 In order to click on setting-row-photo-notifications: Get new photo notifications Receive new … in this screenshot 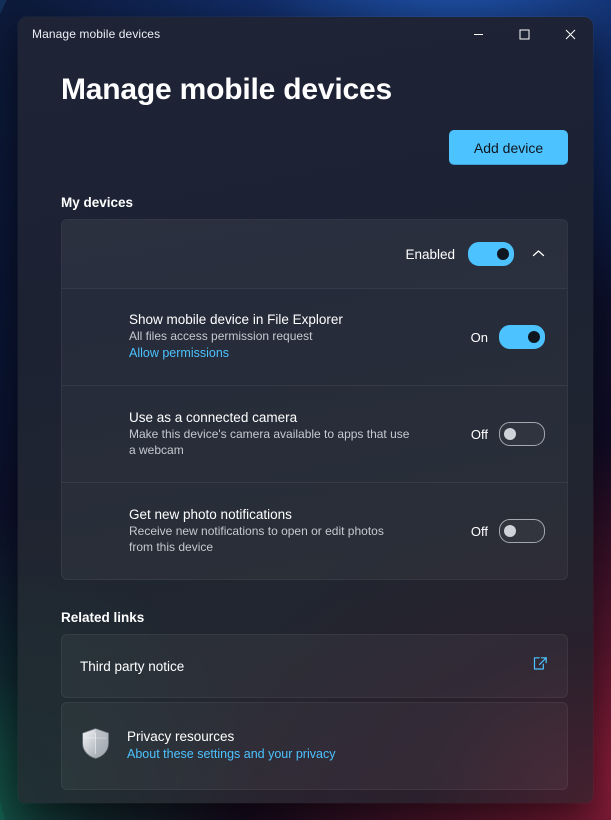, I will do `click(314, 531)`.